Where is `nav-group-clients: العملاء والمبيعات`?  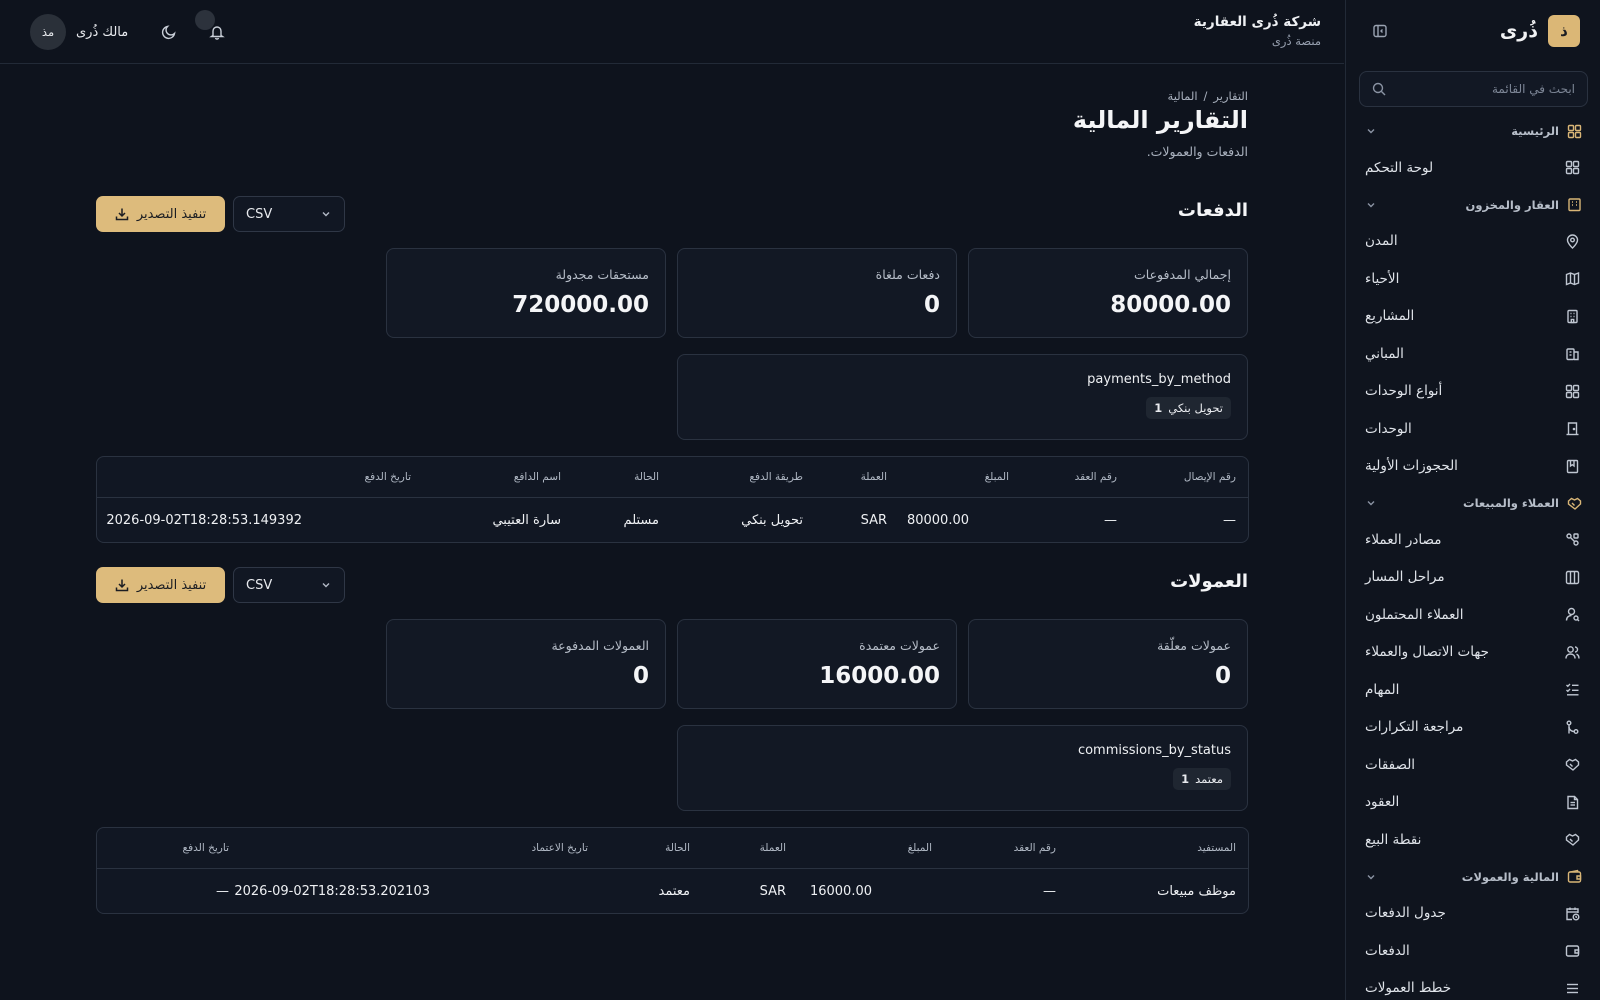
nav-group-clients: العملاء والمبيعات is located at coordinates (1473, 503).